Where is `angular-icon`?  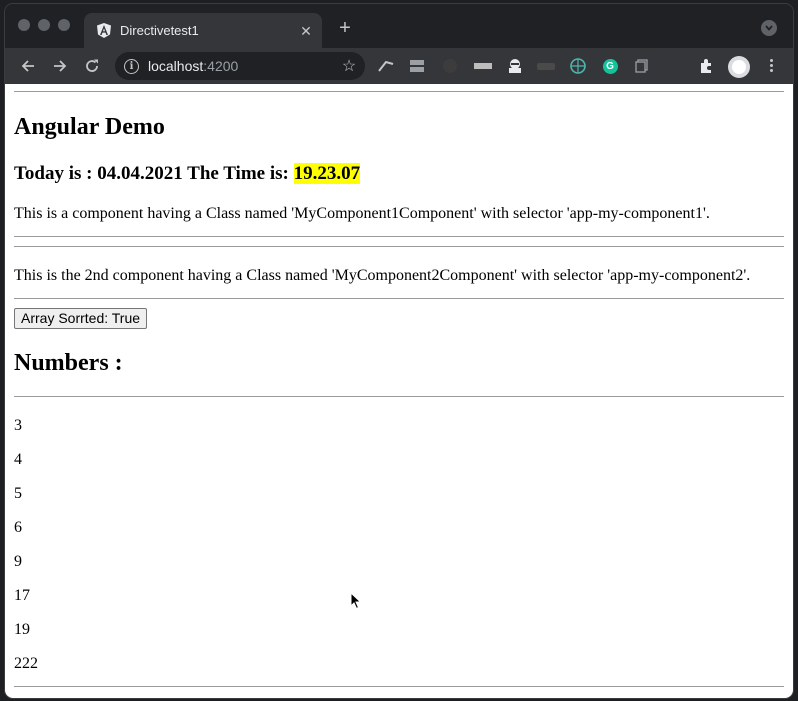
angular-icon is located at coordinates (104, 31).